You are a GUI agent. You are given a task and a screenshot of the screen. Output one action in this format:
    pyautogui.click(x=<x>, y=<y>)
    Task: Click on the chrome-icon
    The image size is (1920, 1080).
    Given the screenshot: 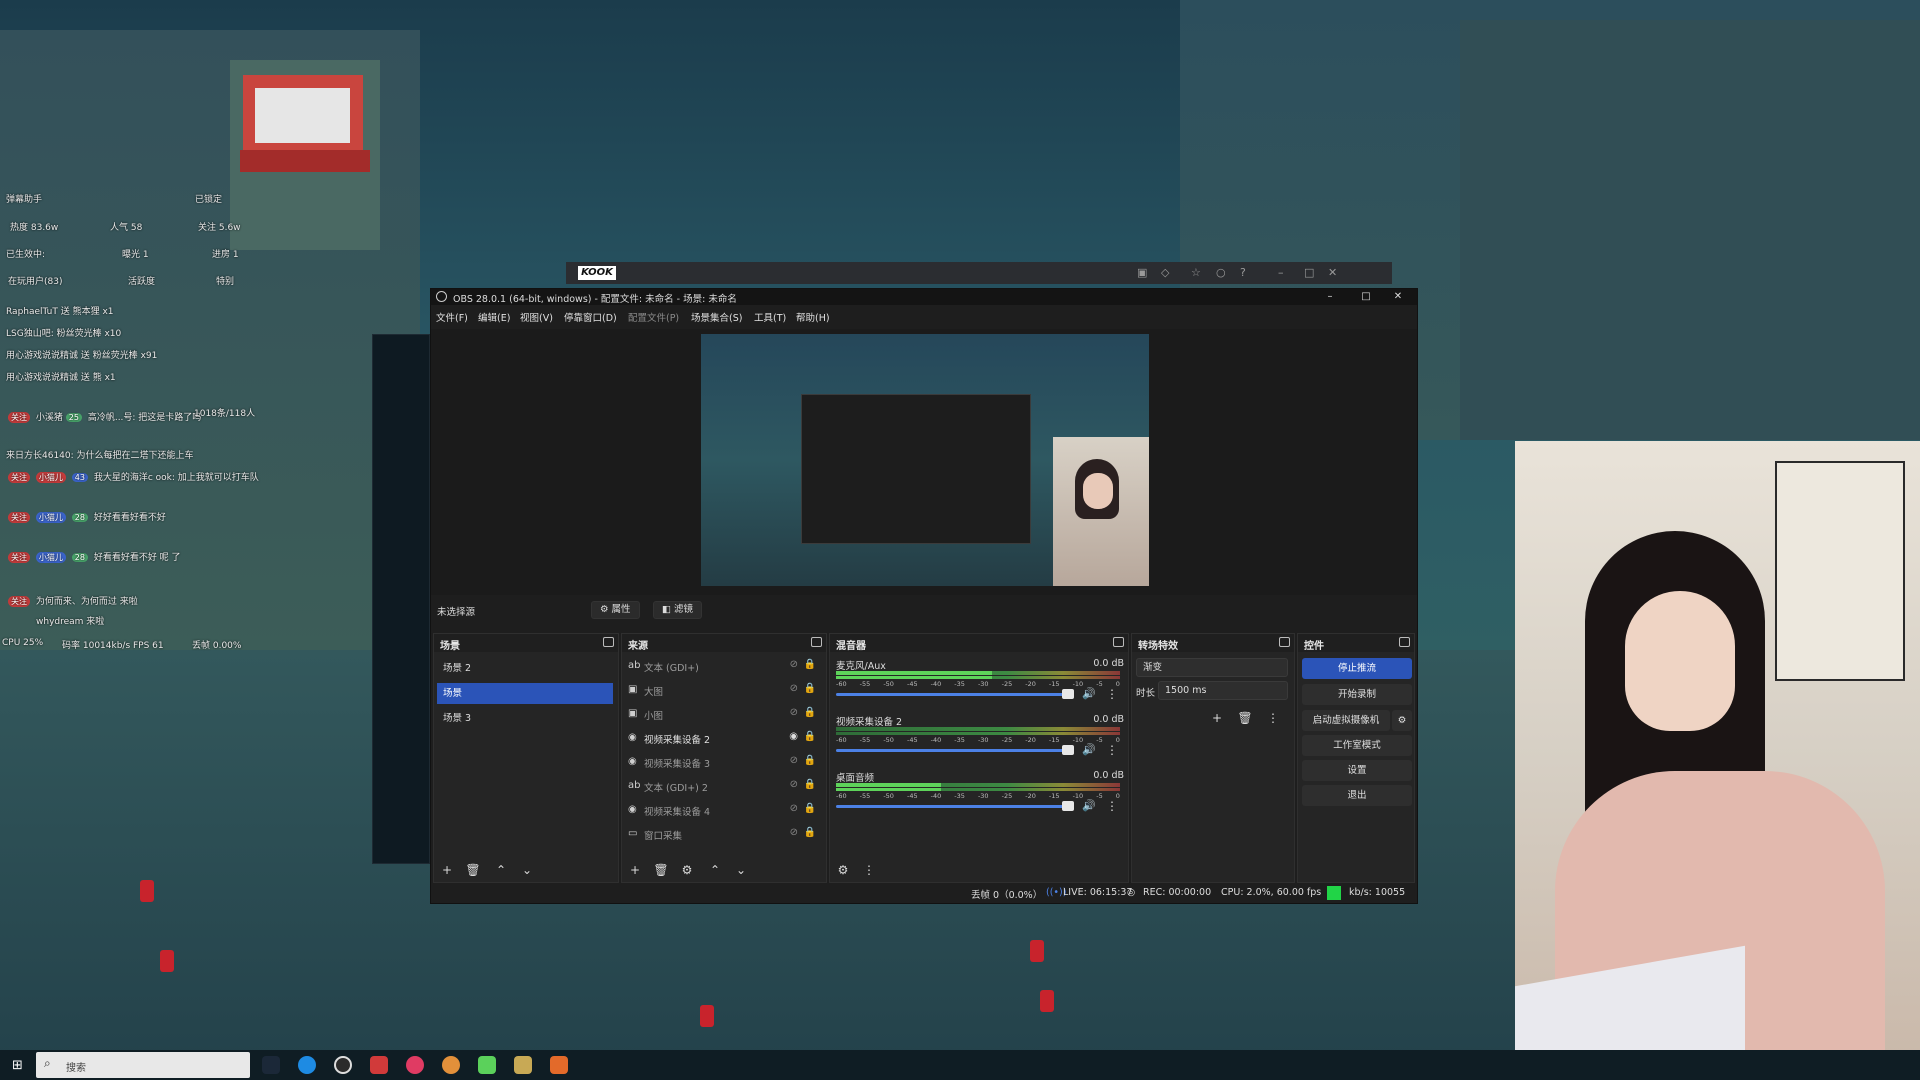 What is the action you would take?
    pyautogui.click(x=451, y=1065)
    